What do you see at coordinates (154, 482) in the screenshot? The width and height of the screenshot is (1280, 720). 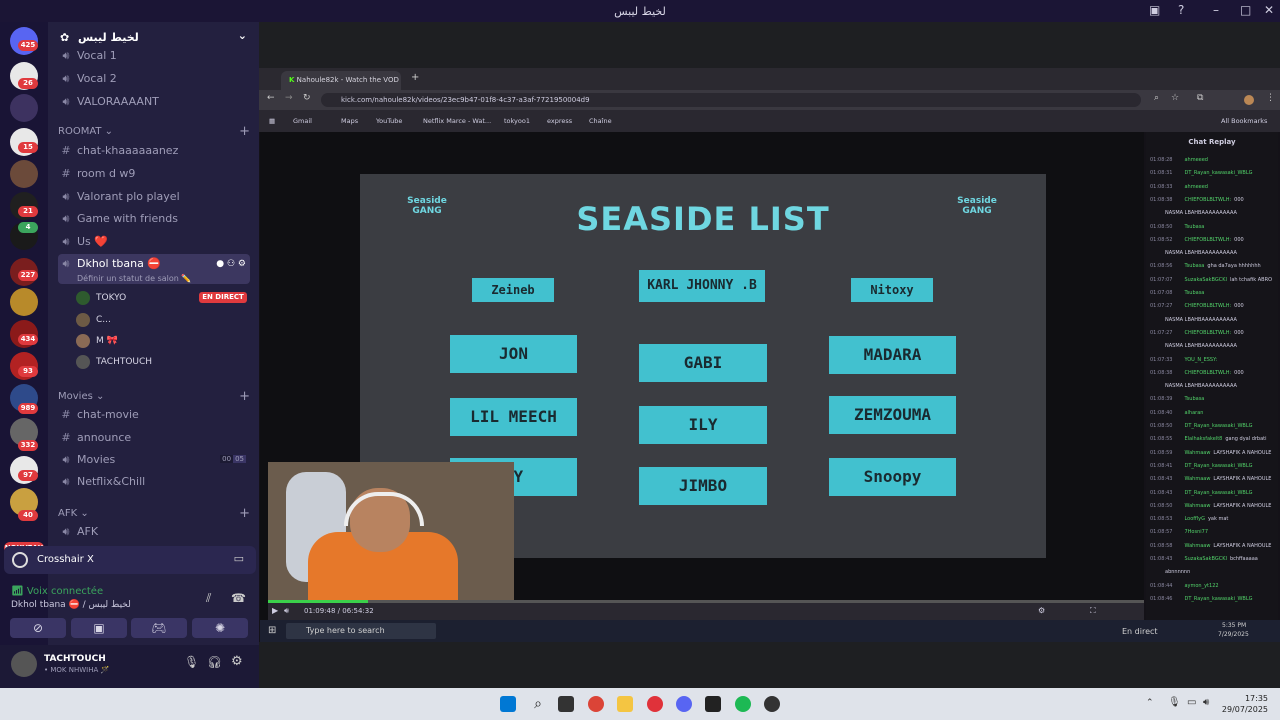 I see `voice-channel: 🔊︎ Netflix&Chill` at bounding box center [154, 482].